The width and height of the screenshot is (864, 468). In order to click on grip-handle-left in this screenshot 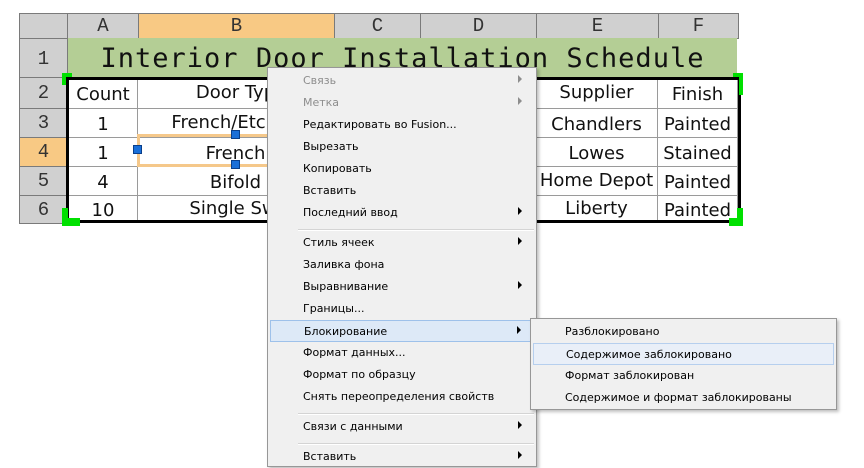, I will do `click(137, 149)`.